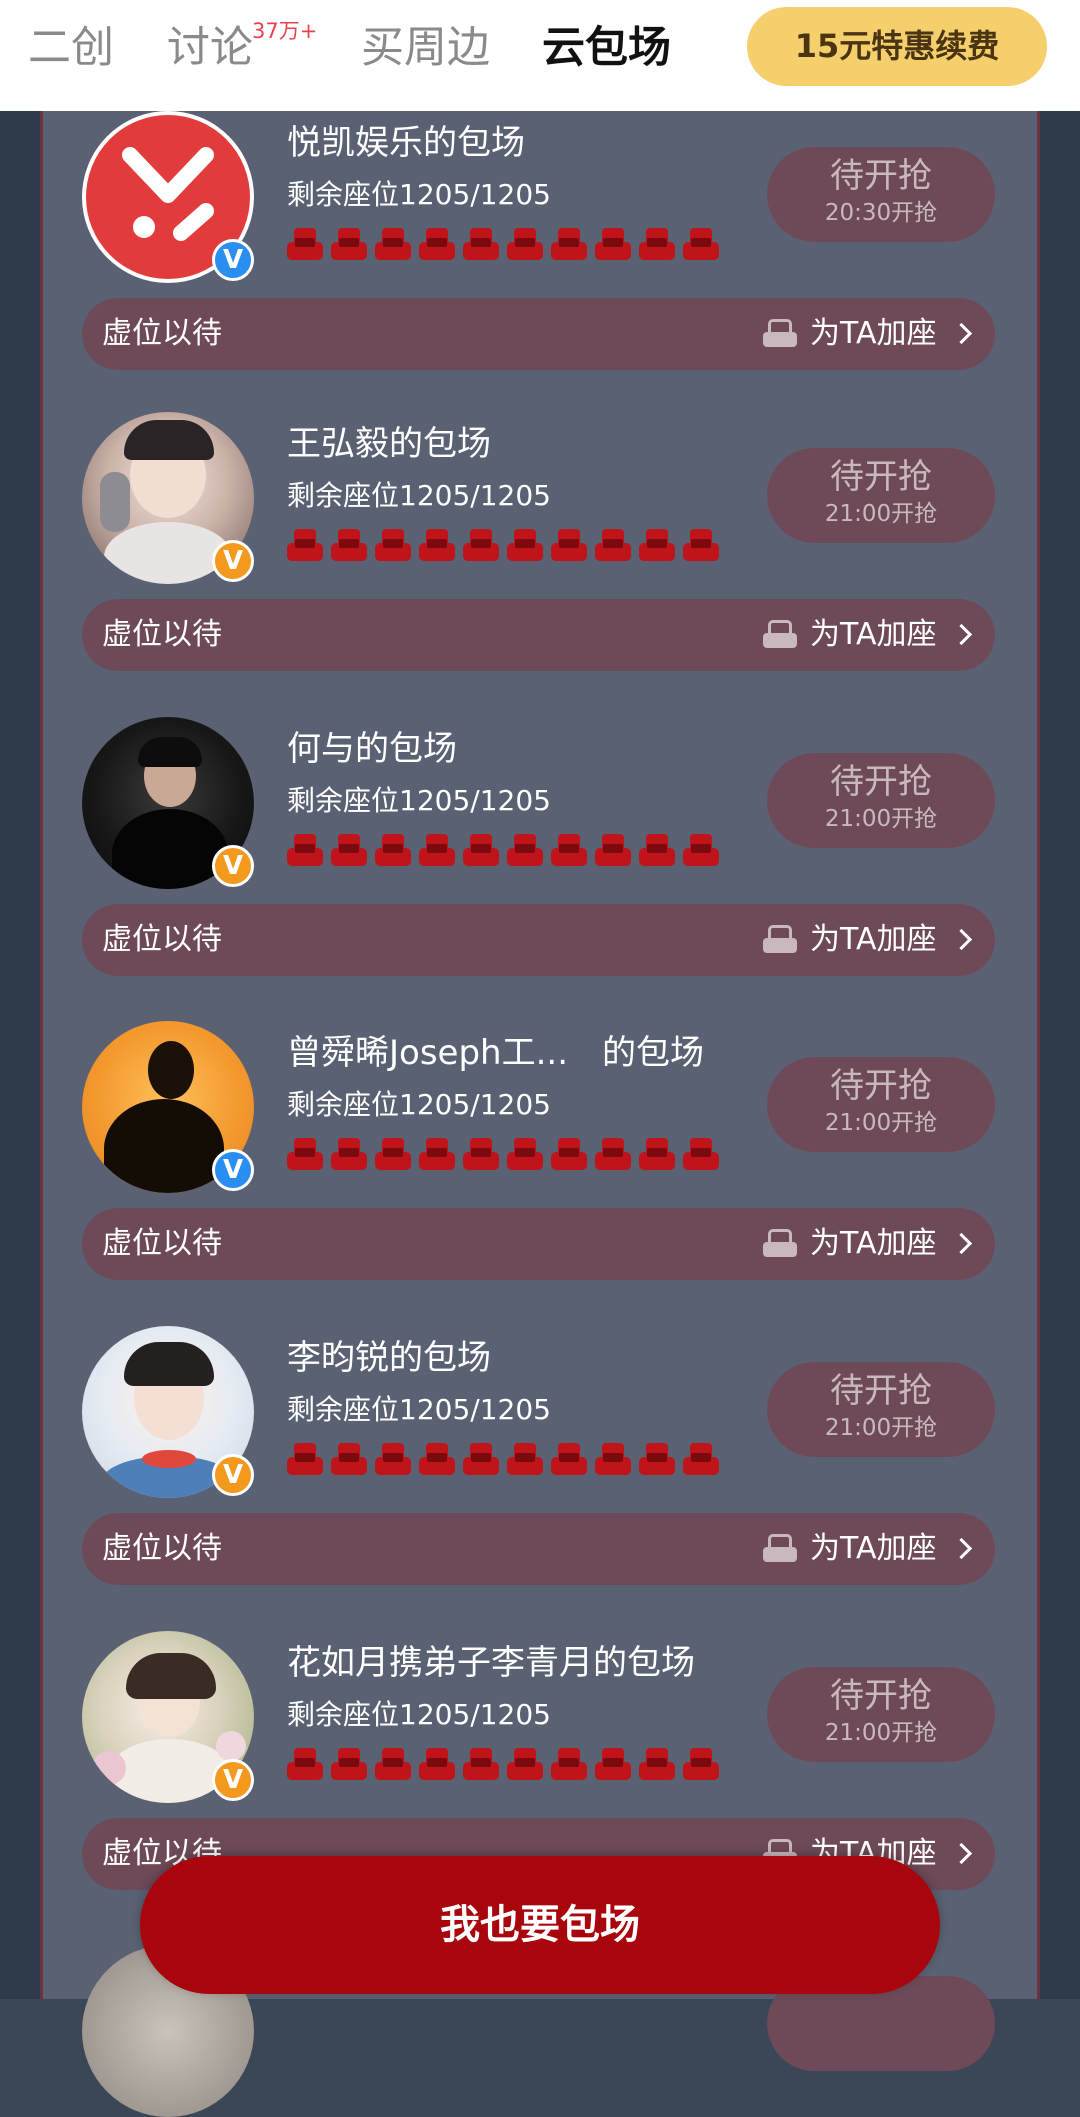 The height and width of the screenshot is (2117, 1080). I want to click on seat-icon-row, so click(507, 1459).